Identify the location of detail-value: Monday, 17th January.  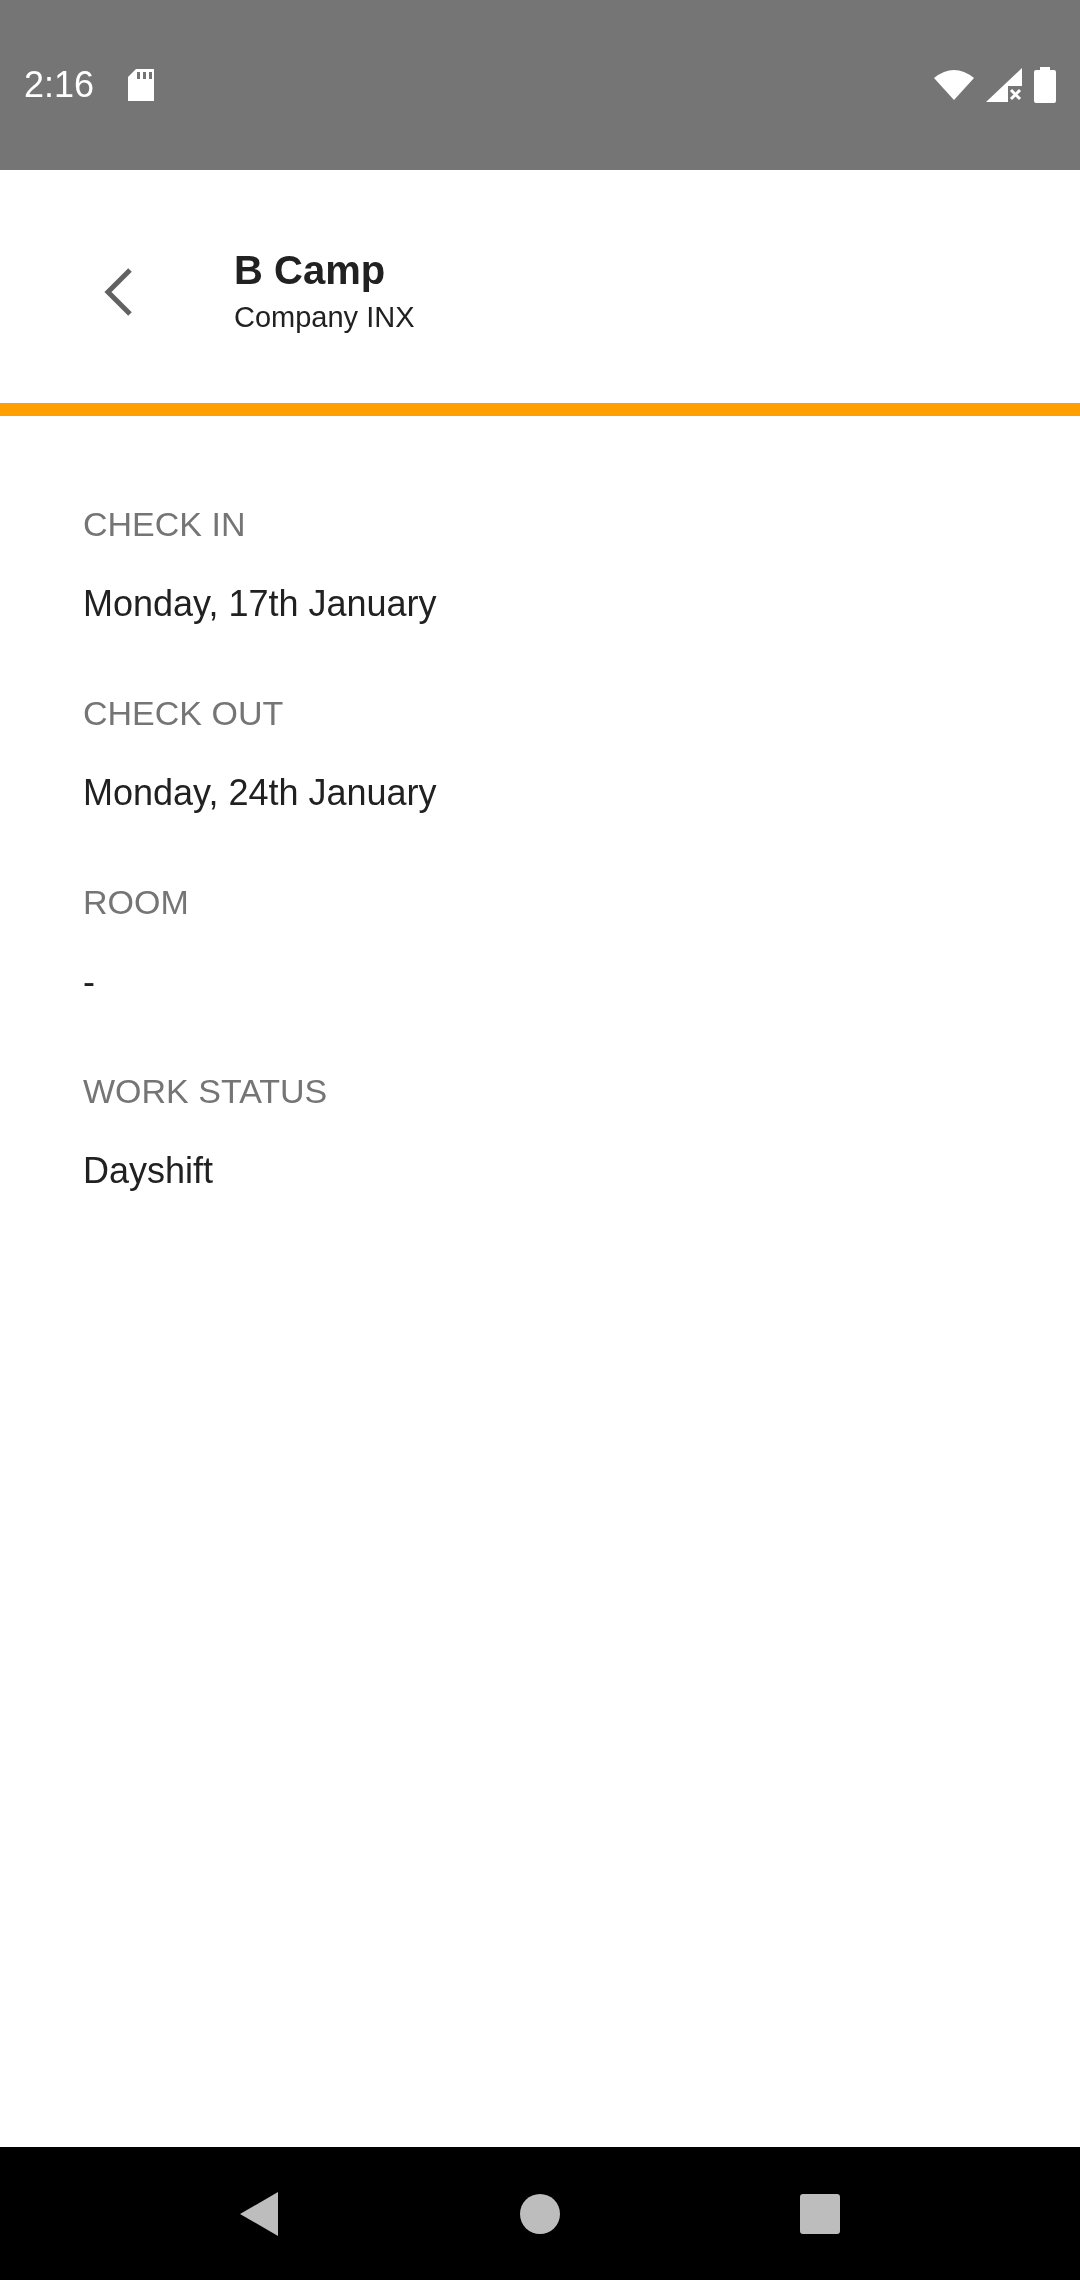
(260, 604).